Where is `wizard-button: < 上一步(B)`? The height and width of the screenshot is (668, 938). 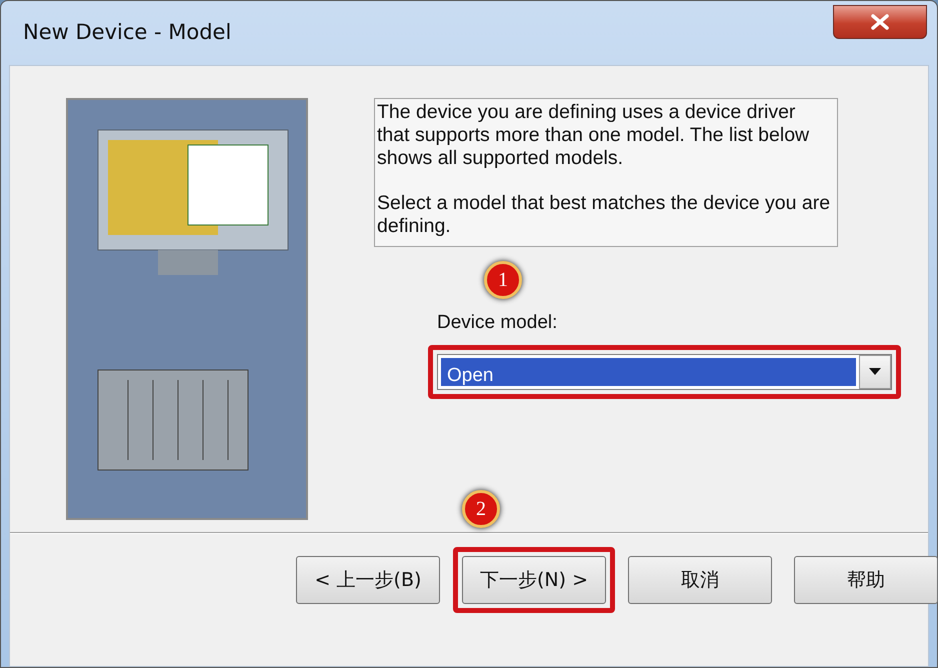 wizard-button: < 上一步(B) is located at coordinates (368, 580).